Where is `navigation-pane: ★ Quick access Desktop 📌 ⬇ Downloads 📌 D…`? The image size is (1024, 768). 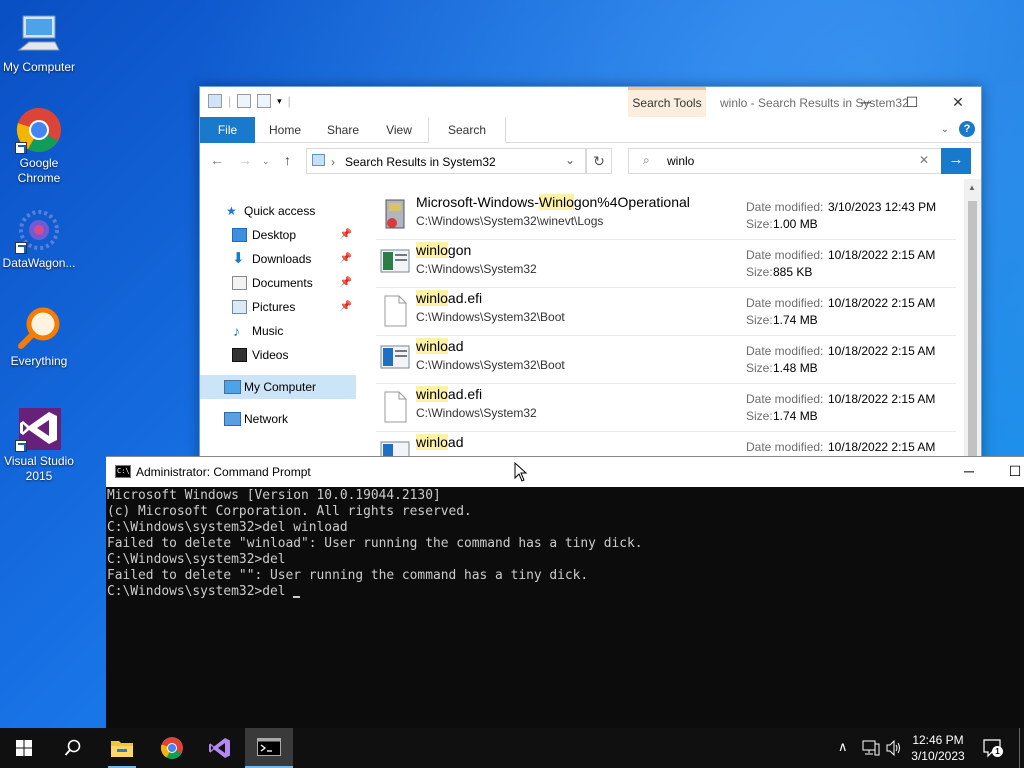
navigation-pane: ★ Quick access Desktop 📌 ⬇ Downloads 📌 D… is located at coordinates (278, 322).